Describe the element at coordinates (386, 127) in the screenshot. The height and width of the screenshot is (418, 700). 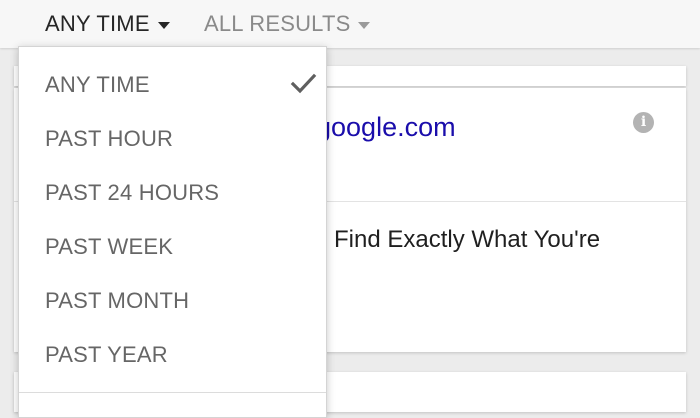
I see `result-url-link: google.com` at that location.